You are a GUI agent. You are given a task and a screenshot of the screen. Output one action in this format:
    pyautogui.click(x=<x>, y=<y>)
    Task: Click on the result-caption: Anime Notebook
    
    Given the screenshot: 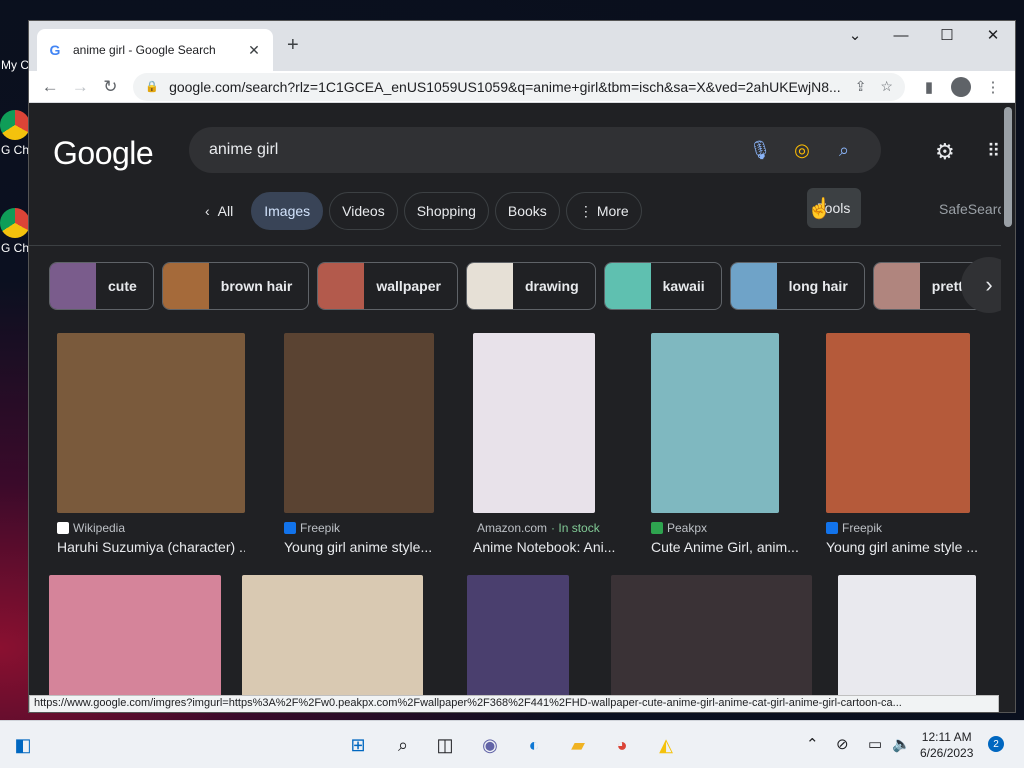 What is the action you would take?
    pyautogui.click(x=547, y=547)
    